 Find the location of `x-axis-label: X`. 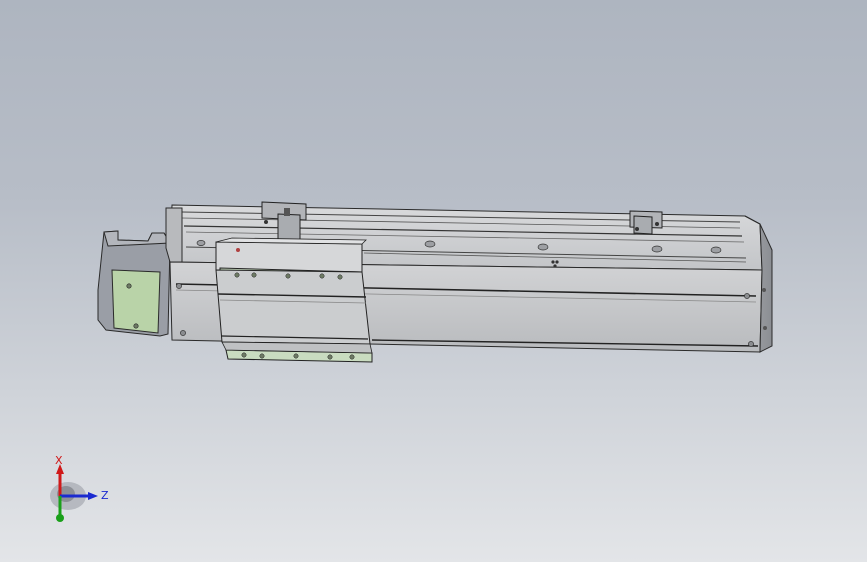

x-axis-label: X is located at coordinates (59, 460).